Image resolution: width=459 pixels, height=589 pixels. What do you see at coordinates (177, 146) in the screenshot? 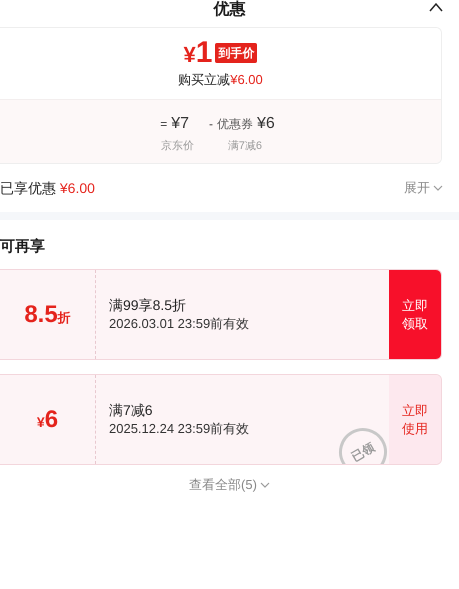
I see `price-caption: 京东价` at bounding box center [177, 146].